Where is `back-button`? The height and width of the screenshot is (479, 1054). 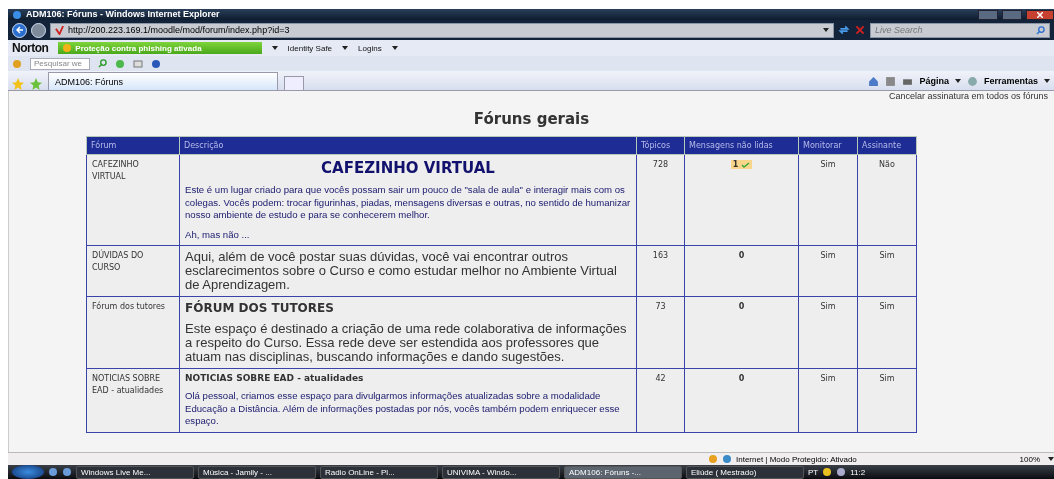 back-button is located at coordinates (19, 30).